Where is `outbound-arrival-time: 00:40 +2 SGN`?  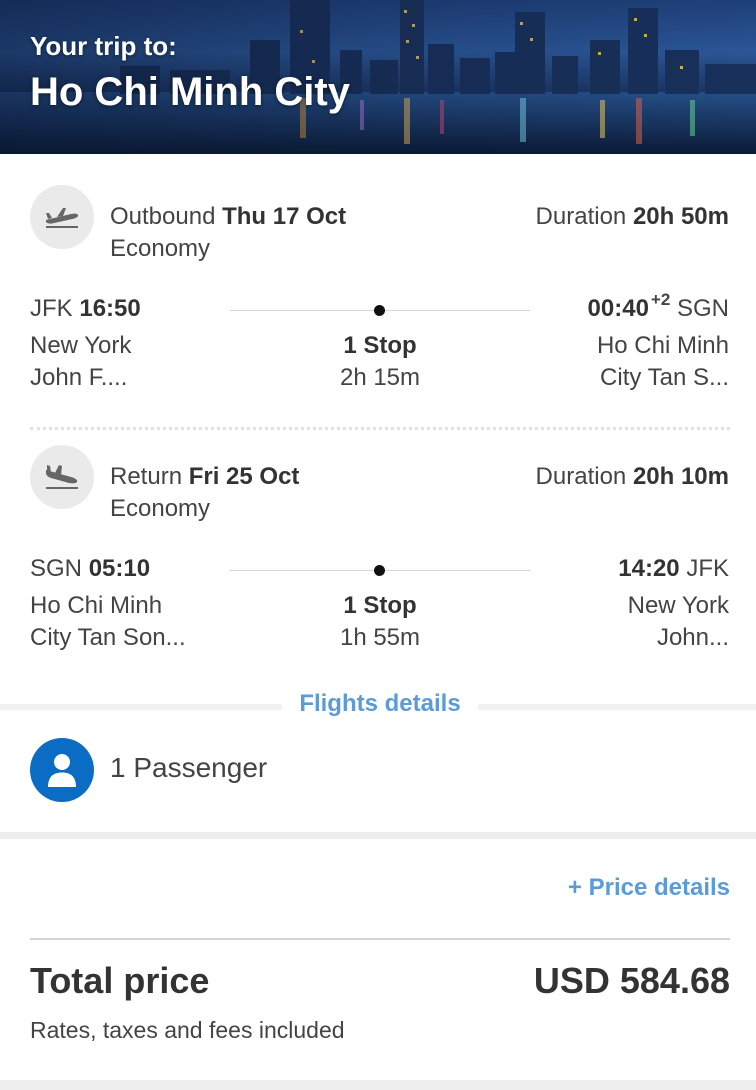 outbound-arrival-time: 00:40 +2 SGN is located at coordinates (658, 306).